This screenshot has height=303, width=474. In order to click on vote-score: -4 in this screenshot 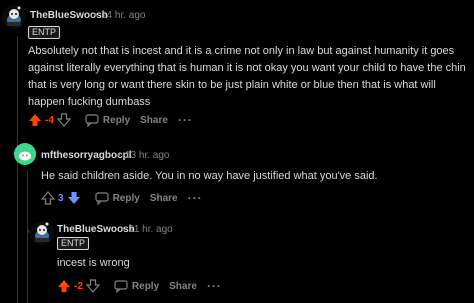, I will do `click(49, 120)`.